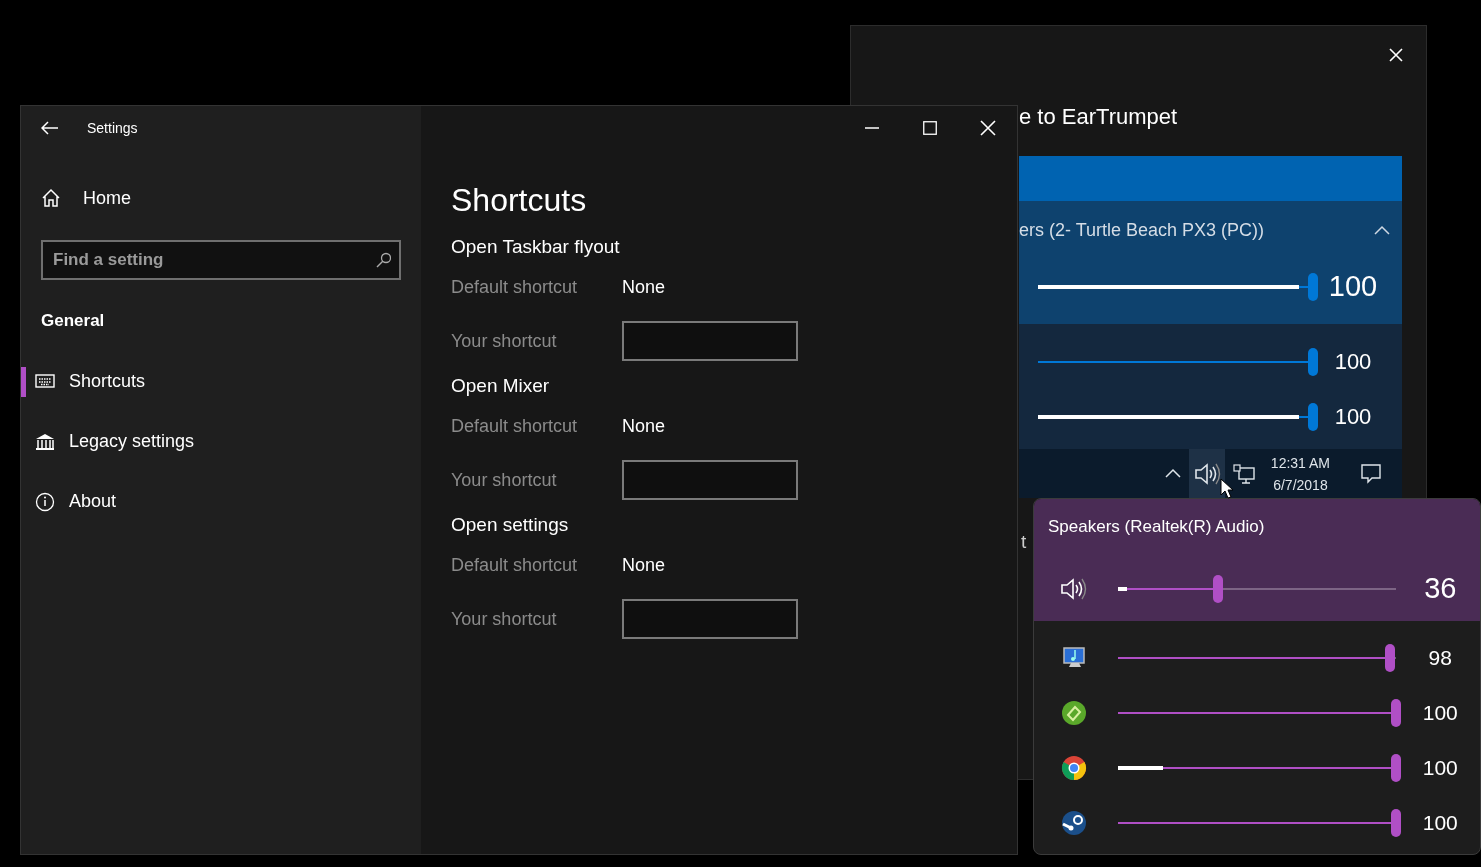 Image resolution: width=1481 pixels, height=867 pixels. Describe the element at coordinates (1371, 473) in the screenshot. I see `notification-icon` at that location.